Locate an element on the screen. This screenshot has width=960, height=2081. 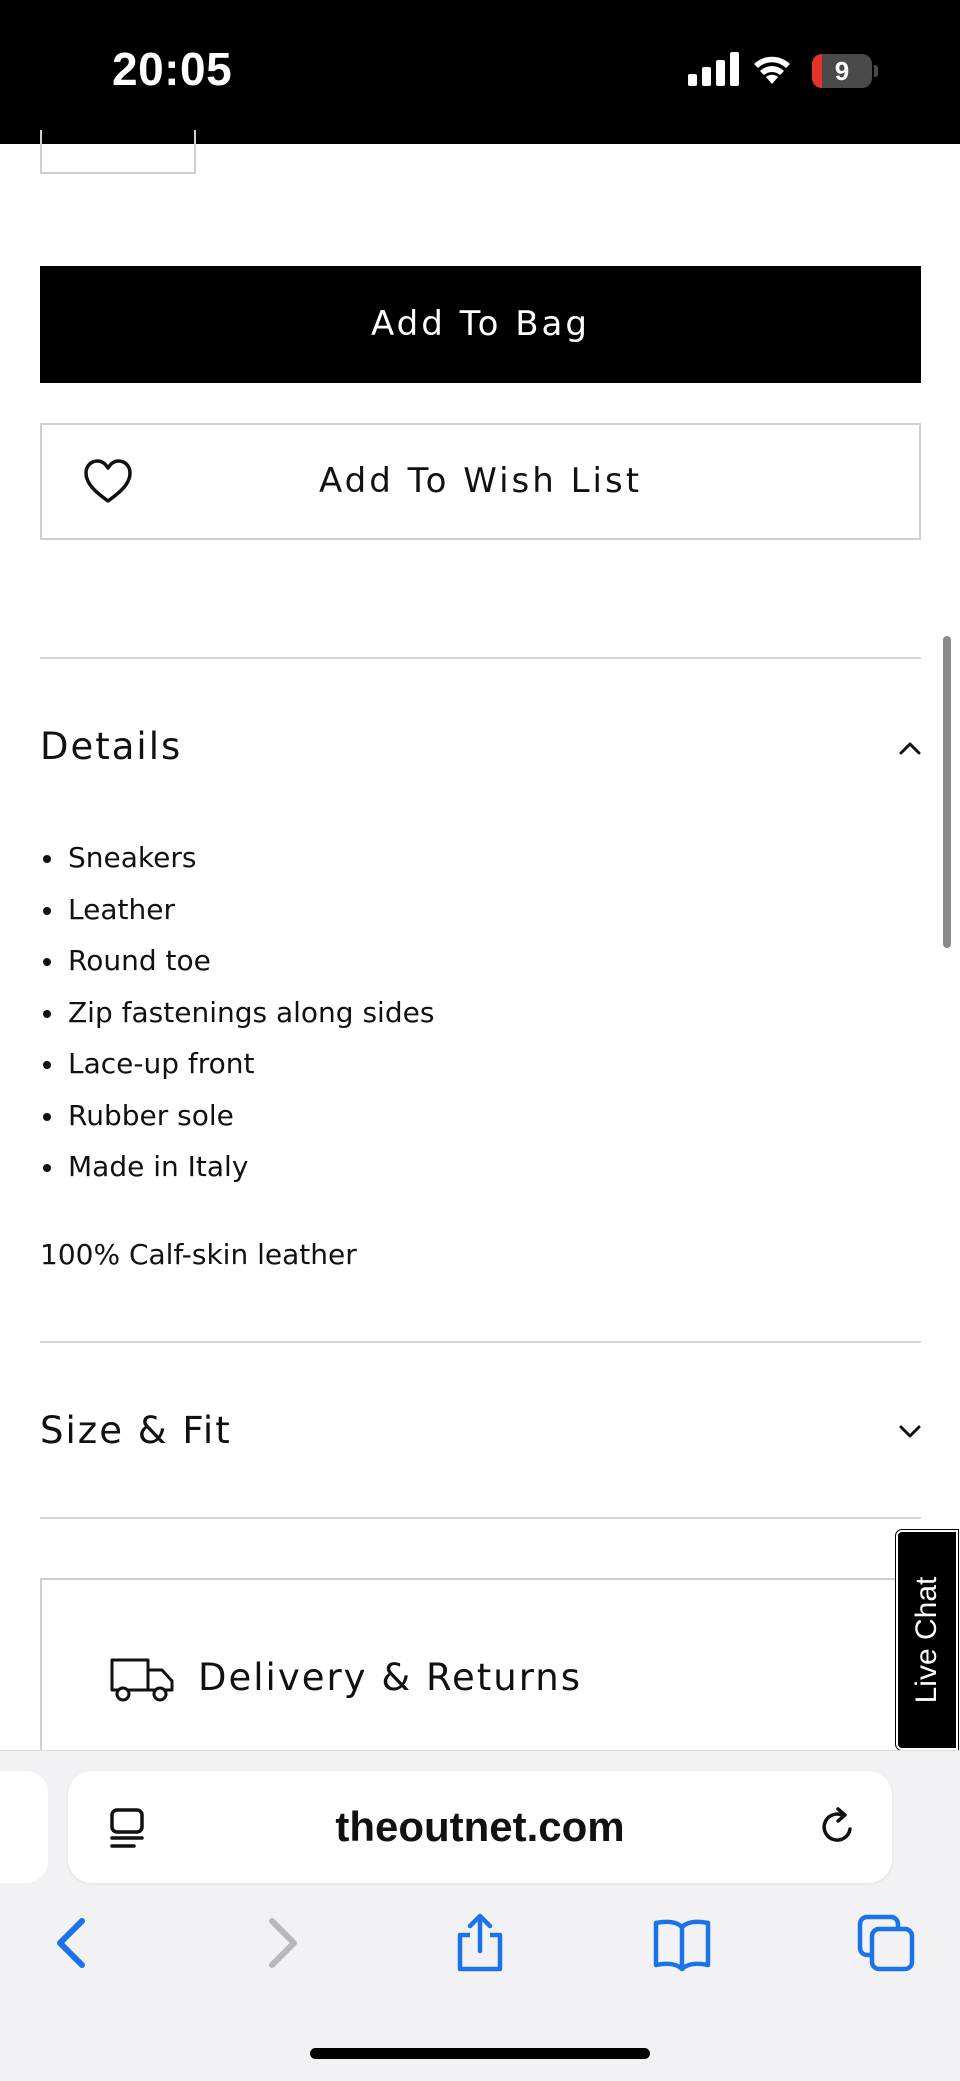
wifi-icon is located at coordinates (772, 70).